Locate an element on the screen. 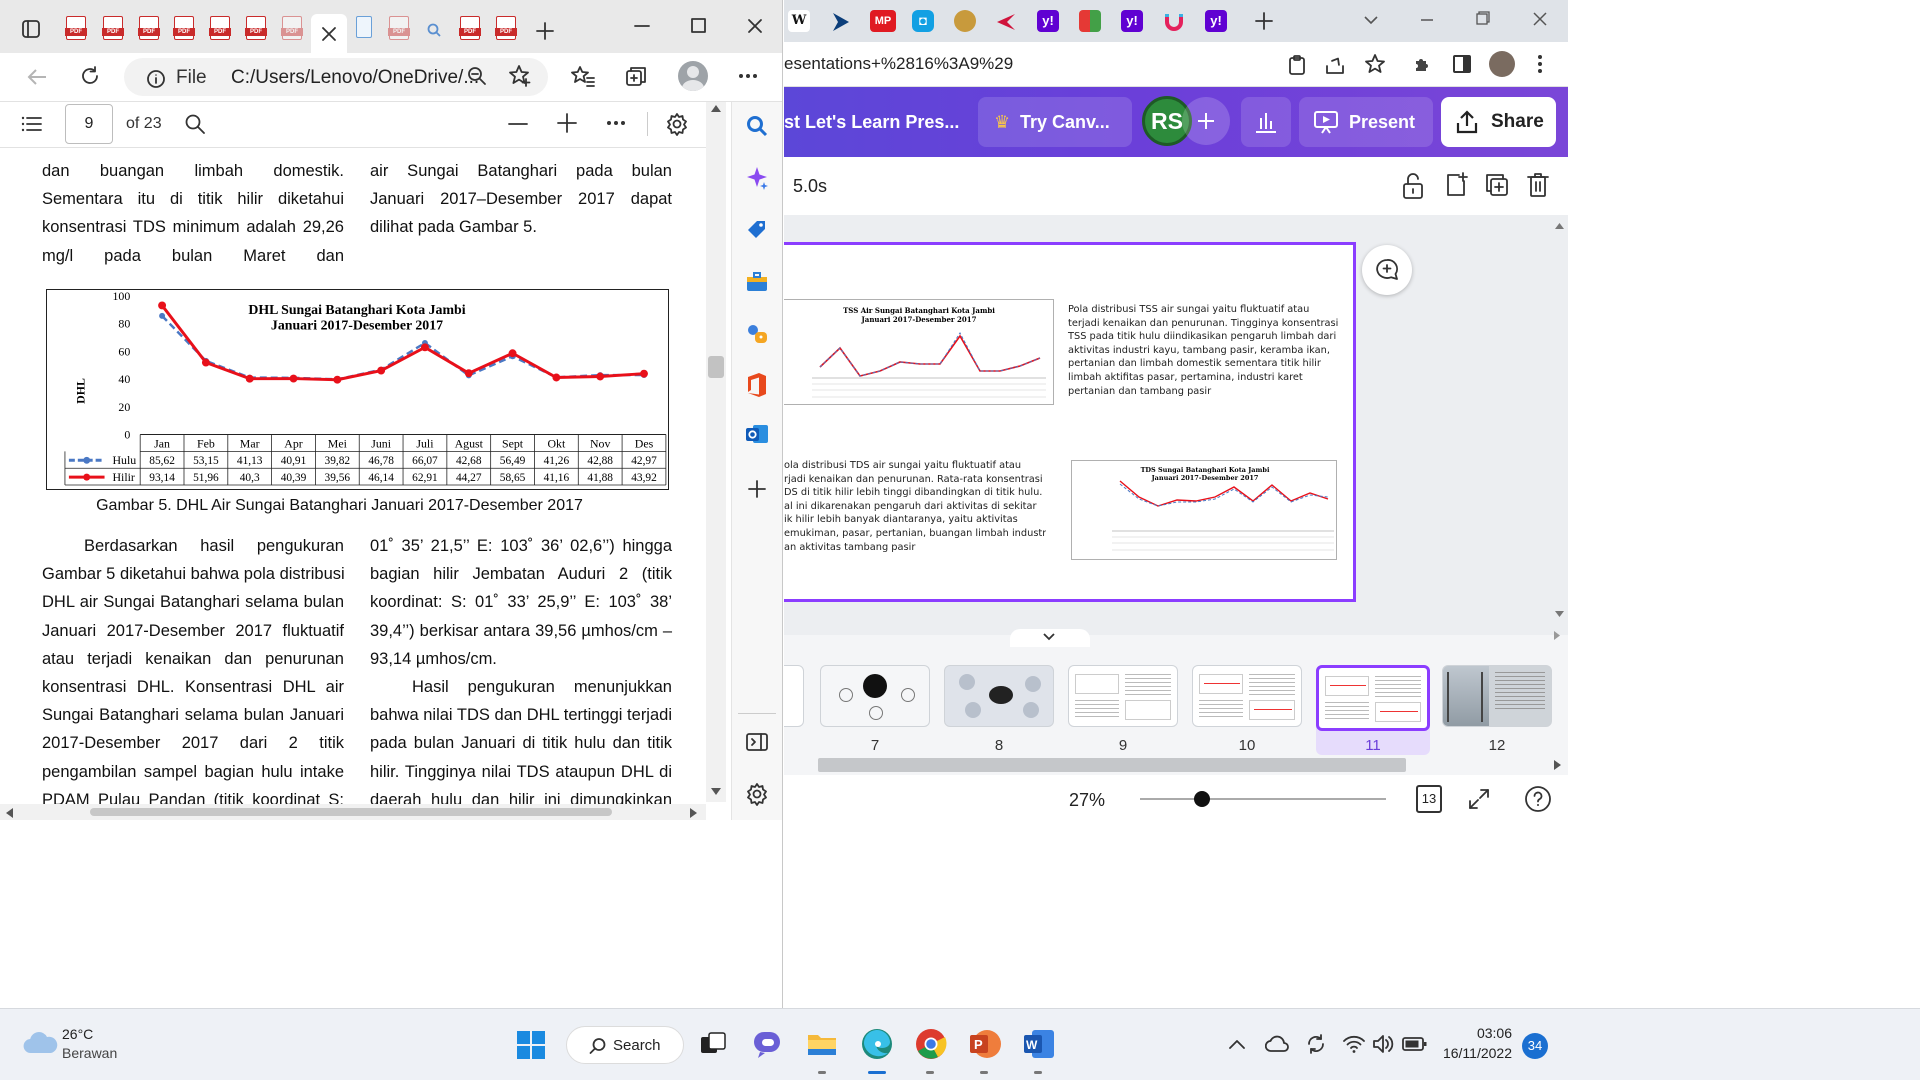  insights-button is located at coordinates (1266, 122).